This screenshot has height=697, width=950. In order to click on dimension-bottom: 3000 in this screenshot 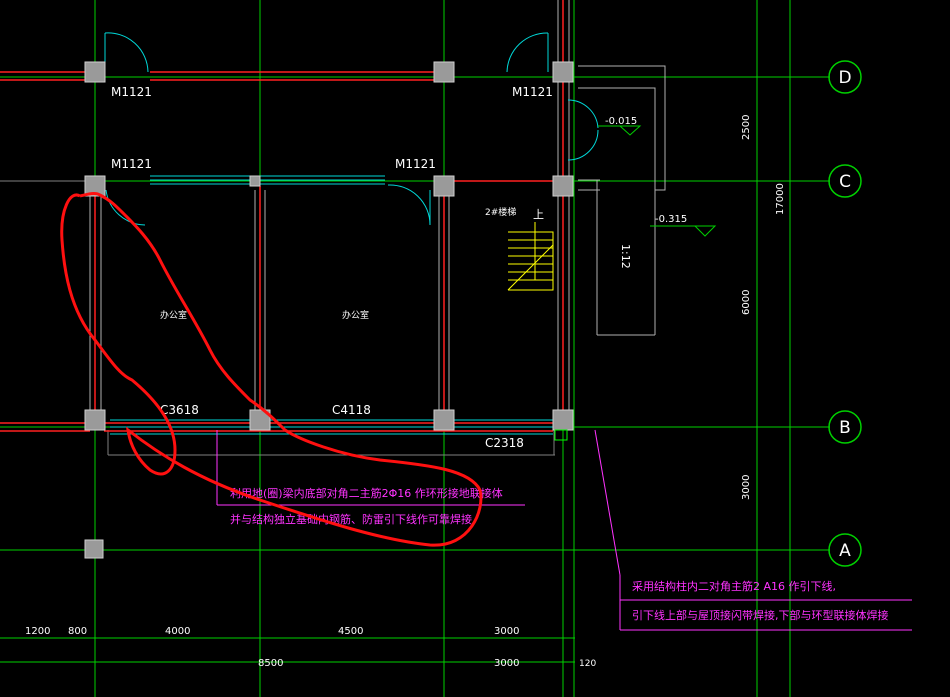, I will do `click(506, 631)`.